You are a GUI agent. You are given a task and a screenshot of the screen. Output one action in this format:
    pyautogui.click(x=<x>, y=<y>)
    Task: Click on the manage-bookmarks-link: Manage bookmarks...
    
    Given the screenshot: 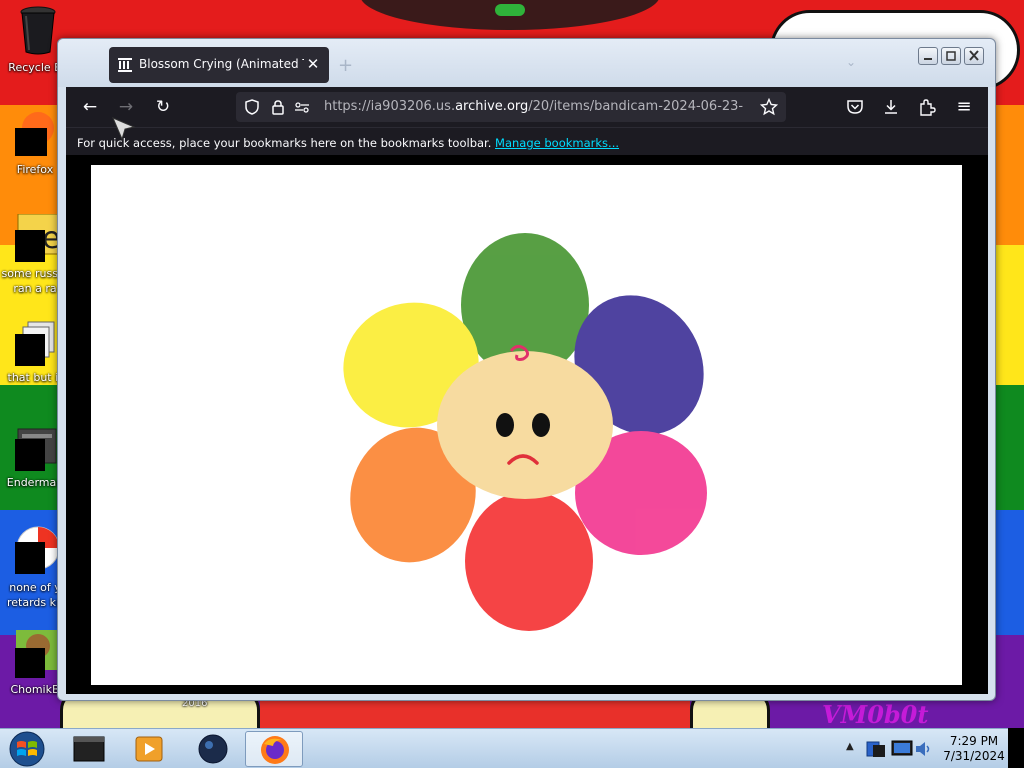 What is the action you would take?
    pyautogui.click(x=557, y=143)
    